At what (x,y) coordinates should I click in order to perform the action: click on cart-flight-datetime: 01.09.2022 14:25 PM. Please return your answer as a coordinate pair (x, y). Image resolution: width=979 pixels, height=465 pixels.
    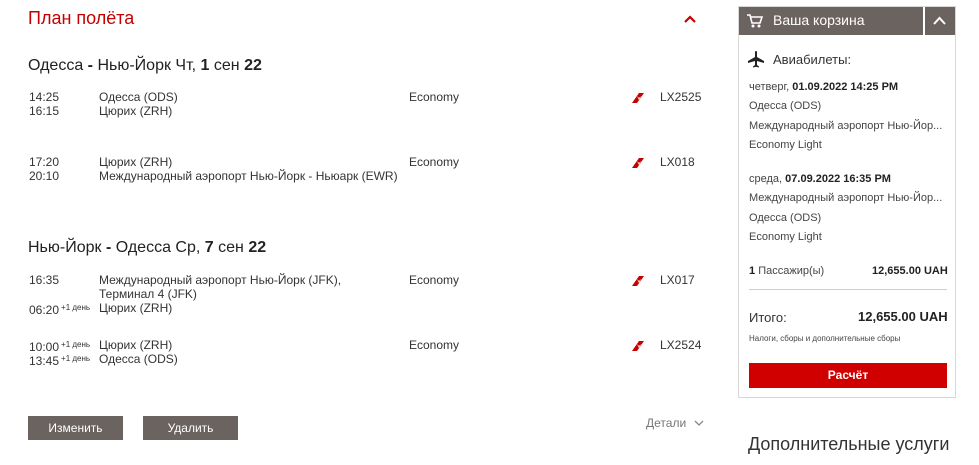
    Looking at the image, I should click on (845, 87).